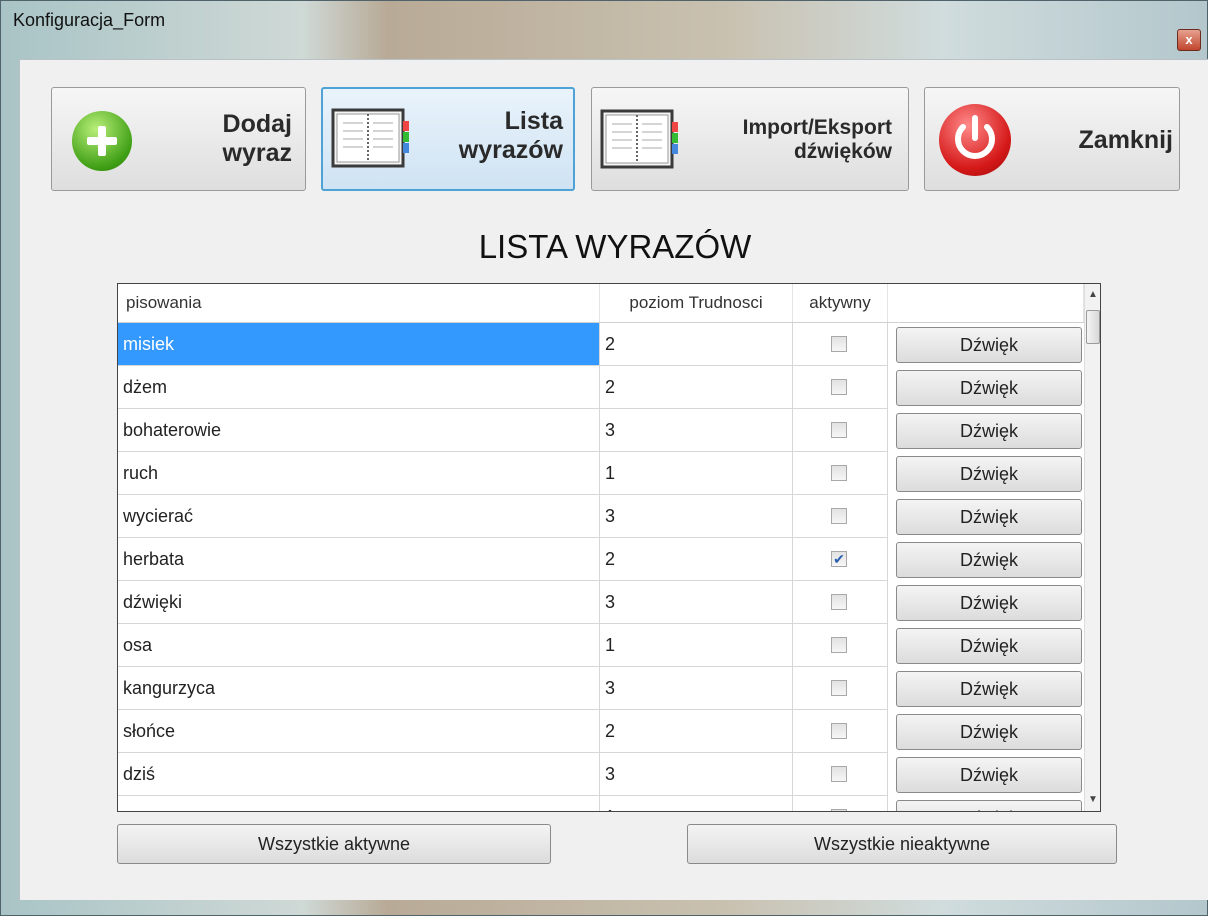 The height and width of the screenshot is (916, 1208). Describe the element at coordinates (359, 602) in the screenshot. I see `cell-word: dźwięki` at that location.